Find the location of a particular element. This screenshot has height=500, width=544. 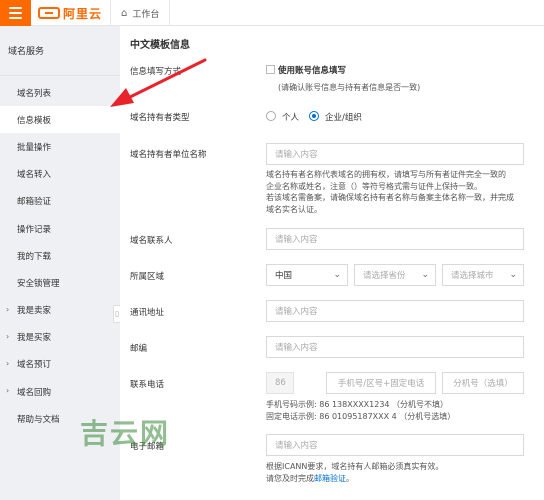

province-select: 请选择省份 ⌄ is located at coordinates (395, 275).